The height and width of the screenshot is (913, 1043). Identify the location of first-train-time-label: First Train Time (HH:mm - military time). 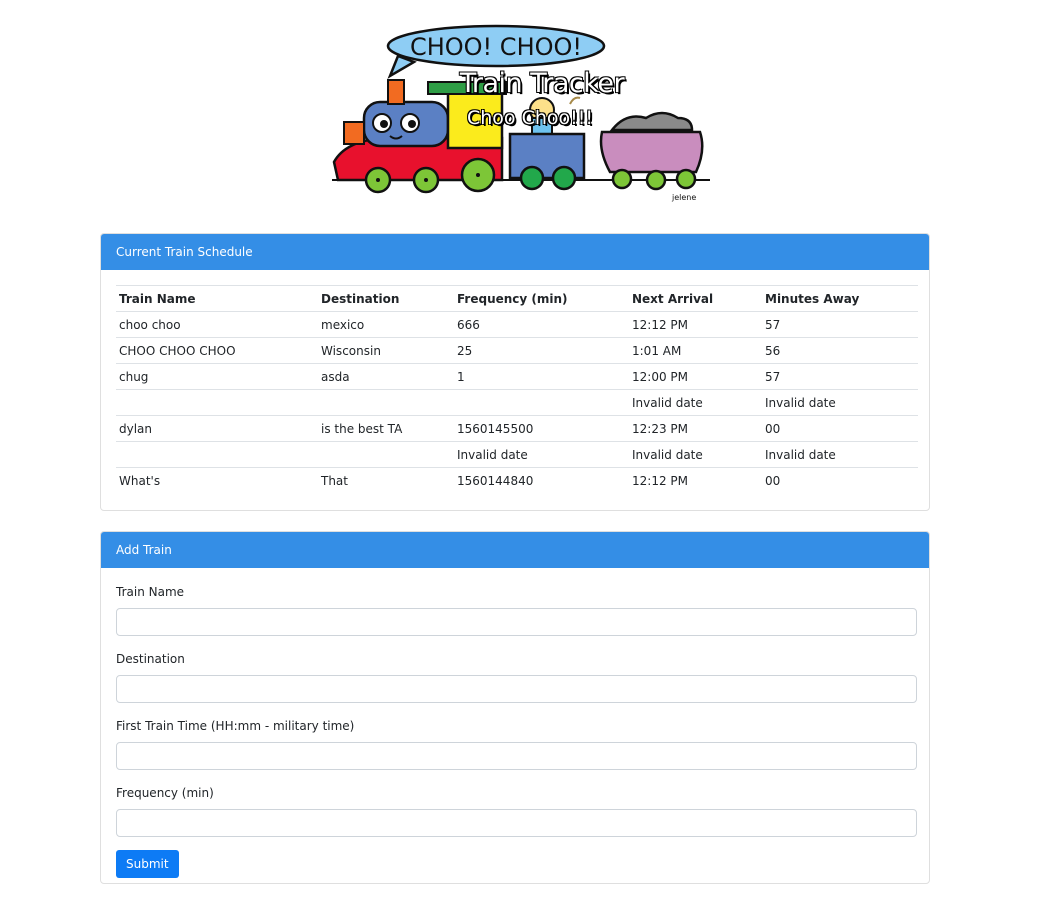
(235, 726).